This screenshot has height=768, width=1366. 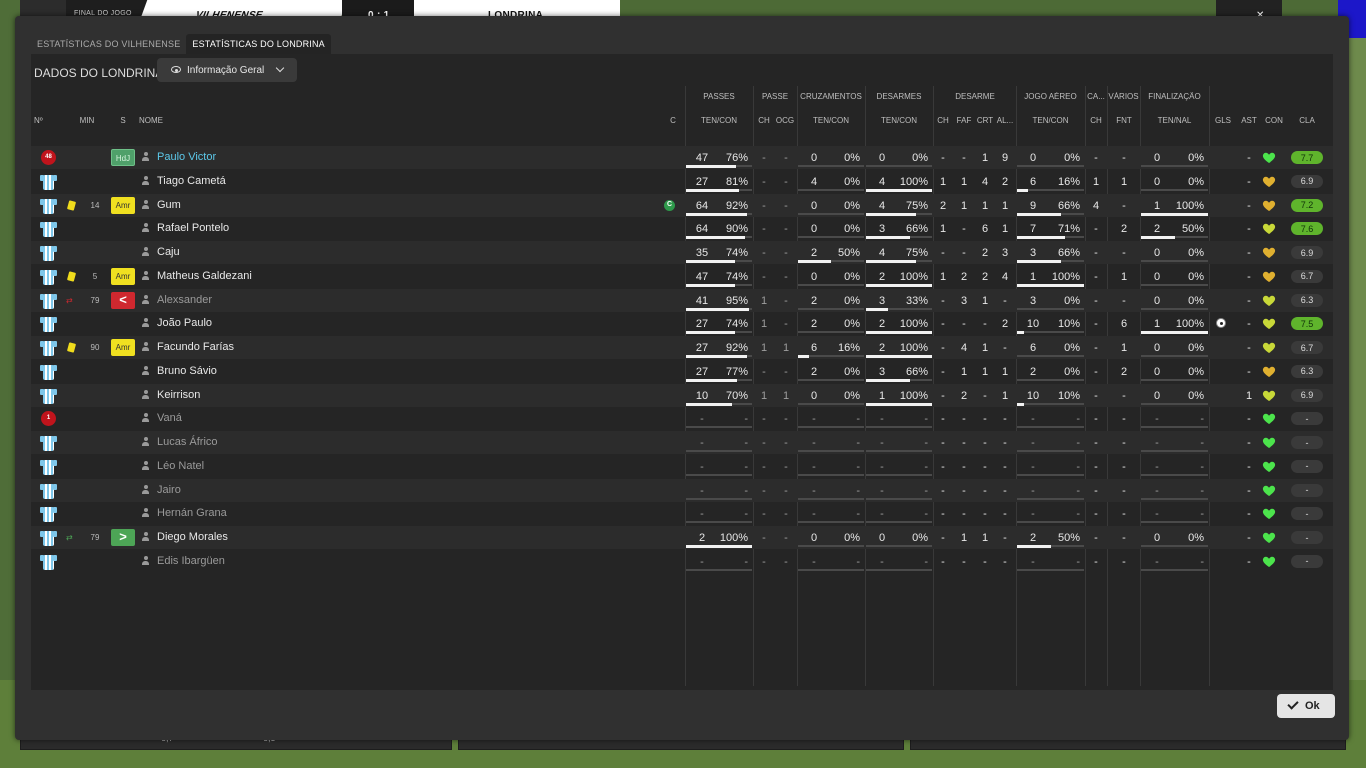 What do you see at coordinates (186, 157) in the screenshot?
I see `player-name: Paulo Victor` at bounding box center [186, 157].